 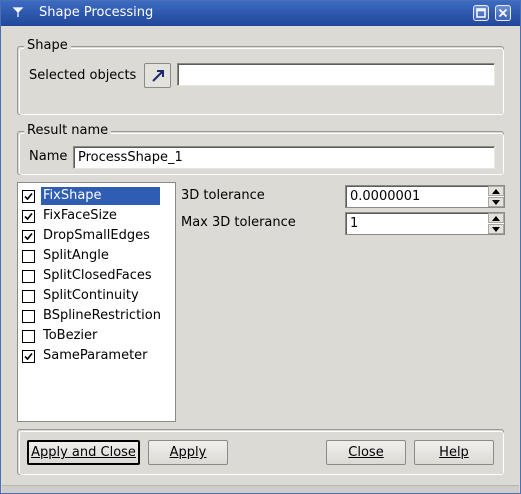 I want to click on list-item-label: BSplineRestriction, so click(x=102, y=315).